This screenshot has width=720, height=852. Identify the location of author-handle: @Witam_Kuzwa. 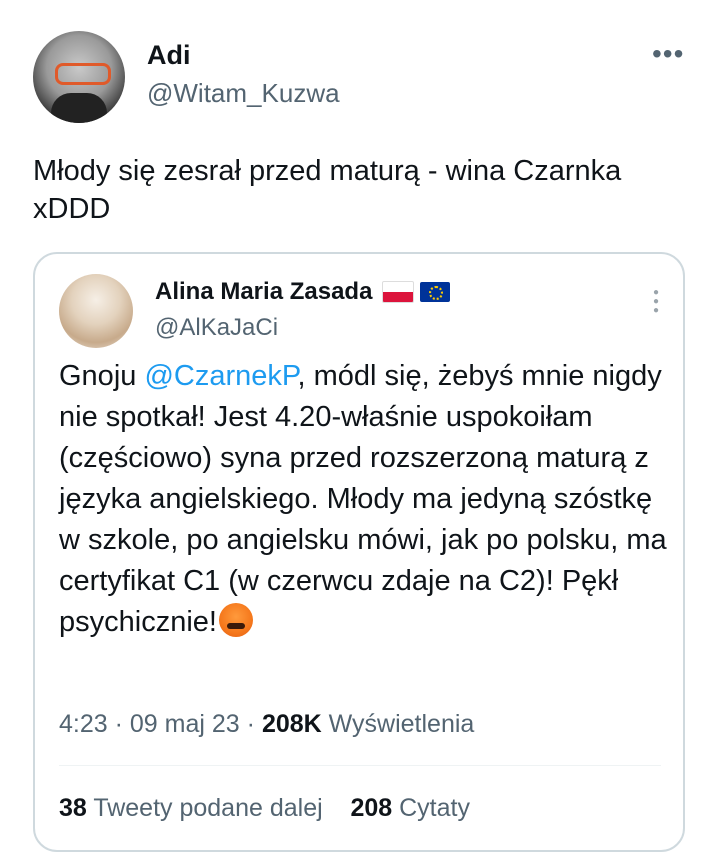
(243, 93).